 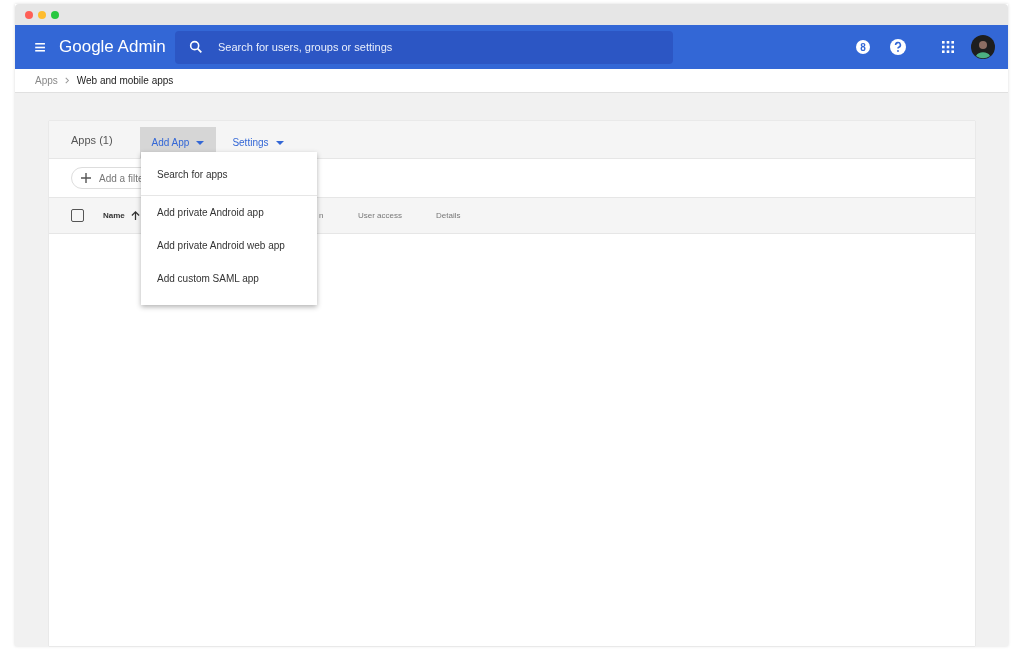 I want to click on apps-title: Apps (1), so click(x=92, y=139).